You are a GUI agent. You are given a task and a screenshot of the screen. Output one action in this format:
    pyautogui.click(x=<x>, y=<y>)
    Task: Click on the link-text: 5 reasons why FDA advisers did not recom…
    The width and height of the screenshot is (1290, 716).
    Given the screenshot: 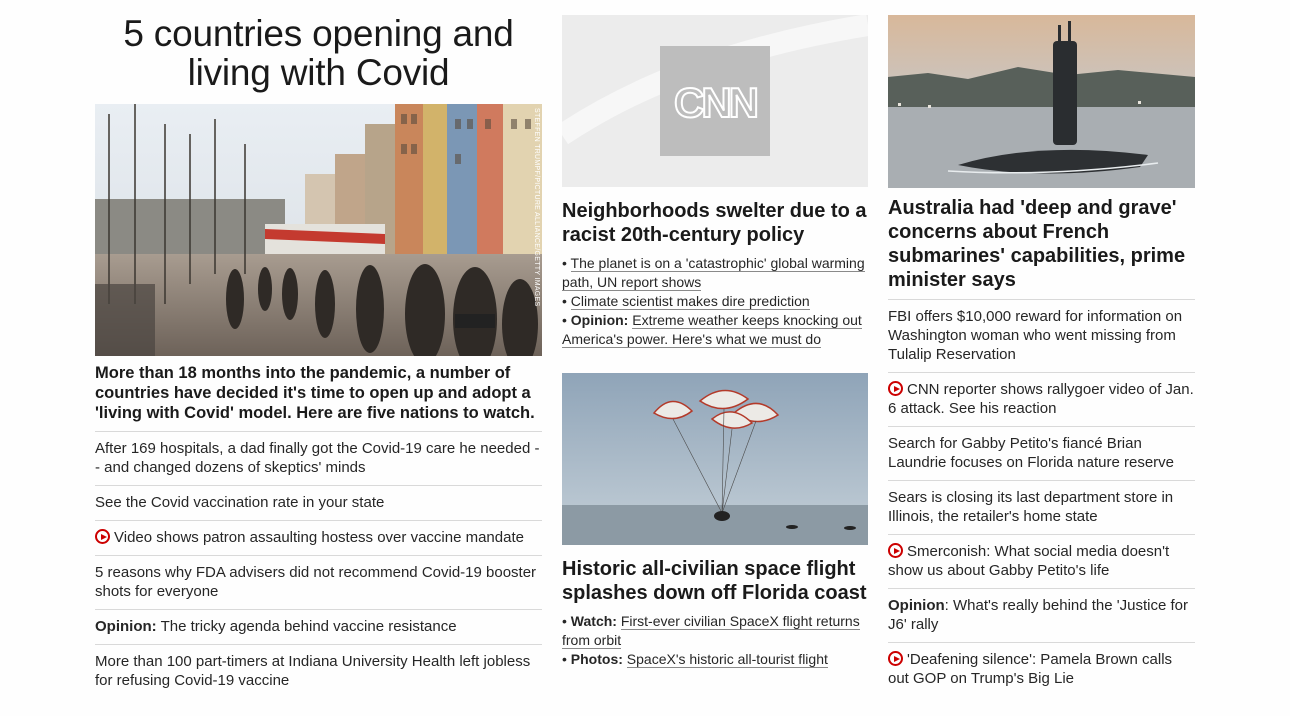 What is the action you would take?
    pyautogui.click(x=315, y=582)
    